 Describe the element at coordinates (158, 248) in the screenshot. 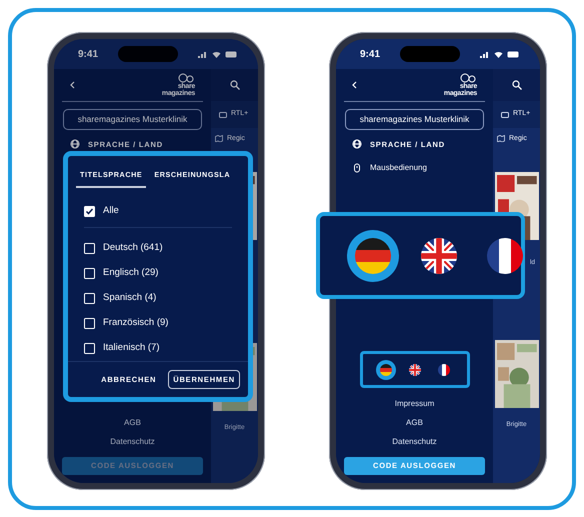

I see `checkbox-option: Deutsch (641)` at that location.